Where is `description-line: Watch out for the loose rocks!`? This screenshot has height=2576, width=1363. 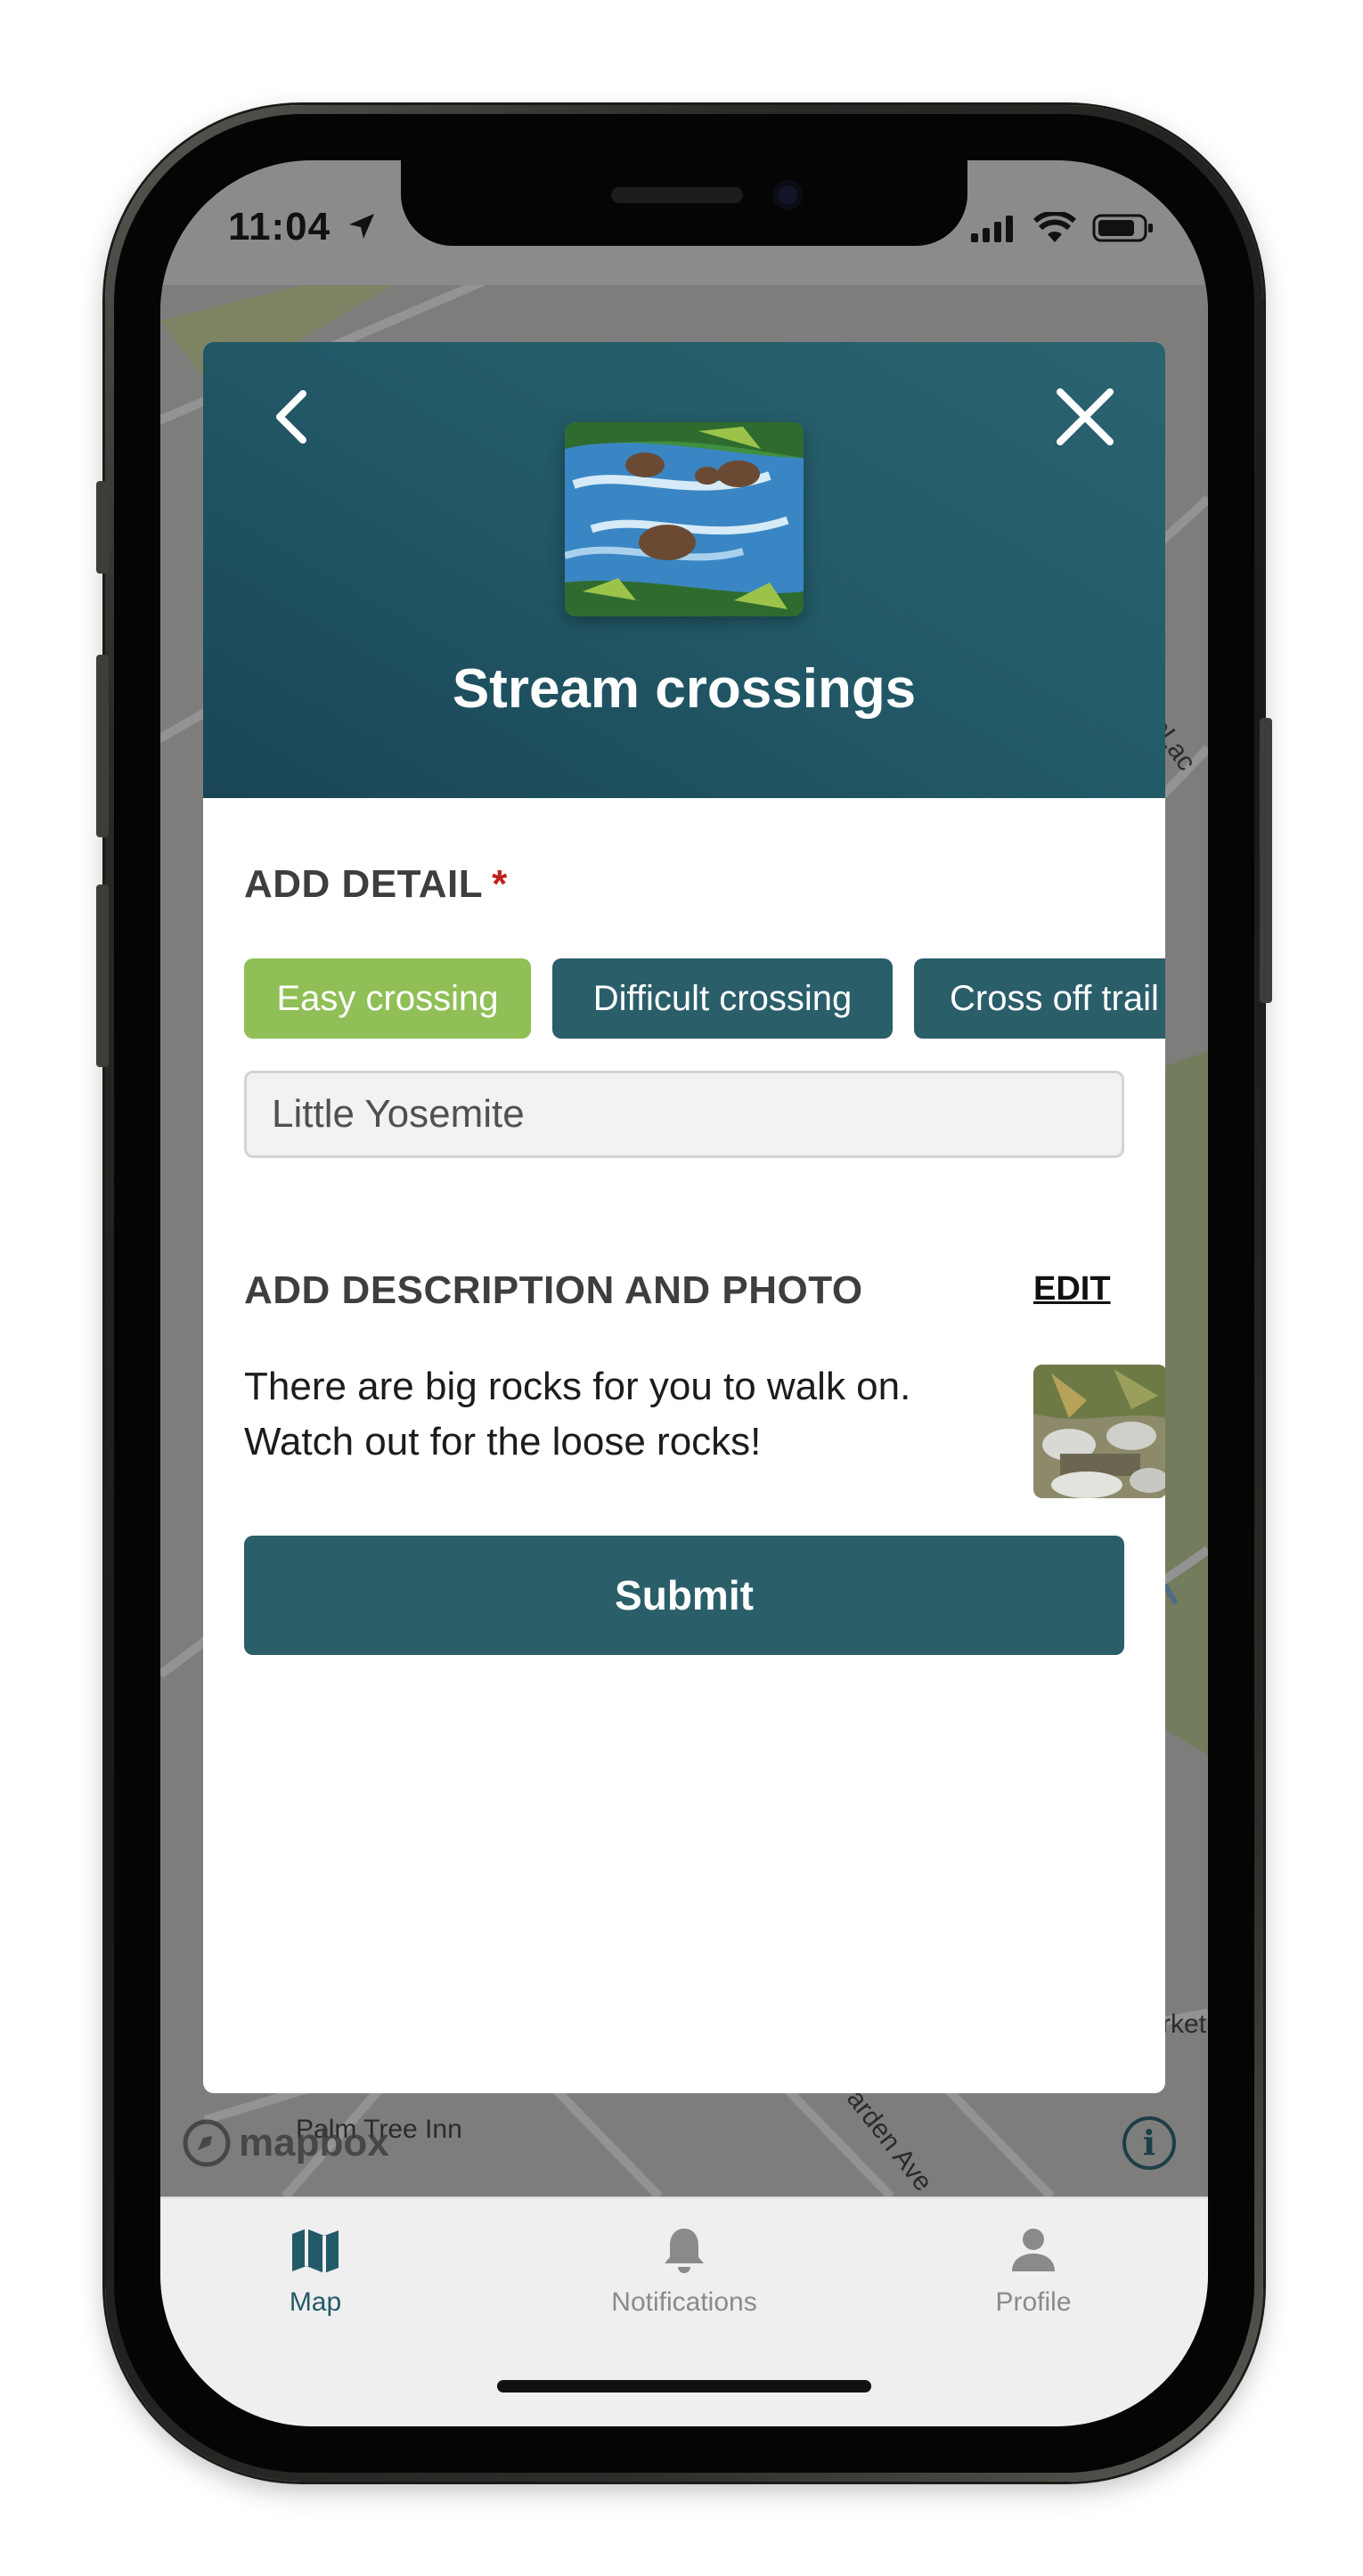
description-line: Watch out for the loose rocks! is located at coordinates (503, 1441).